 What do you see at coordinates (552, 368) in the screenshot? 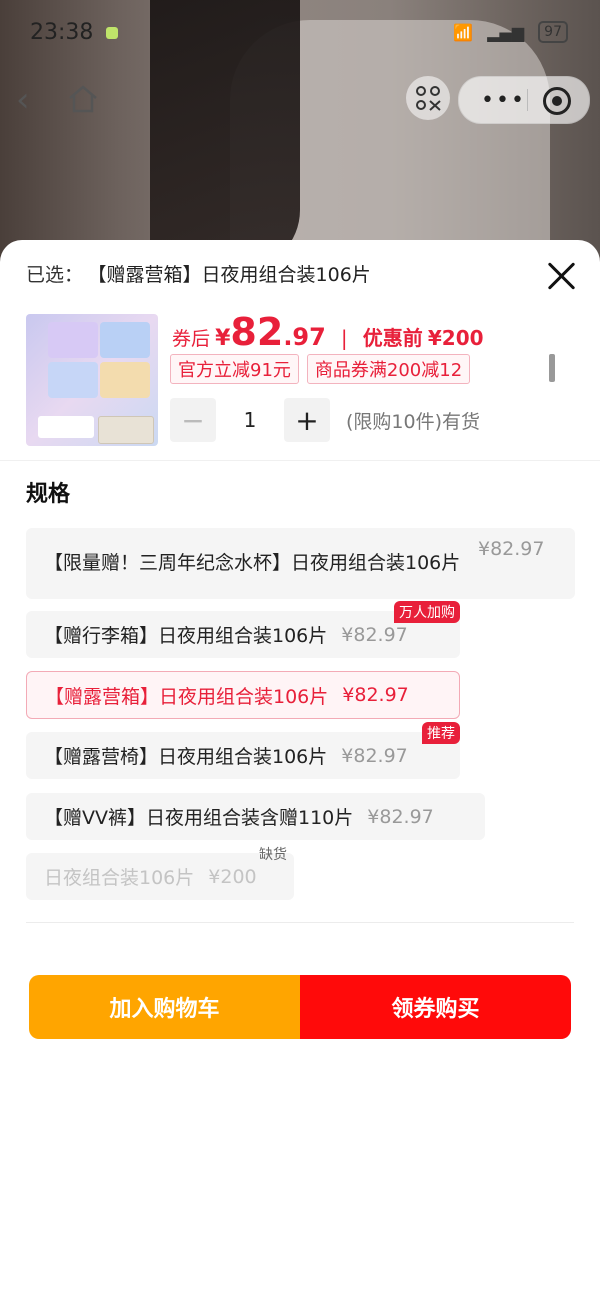
I see `coupon-scrollbar` at bounding box center [552, 368].